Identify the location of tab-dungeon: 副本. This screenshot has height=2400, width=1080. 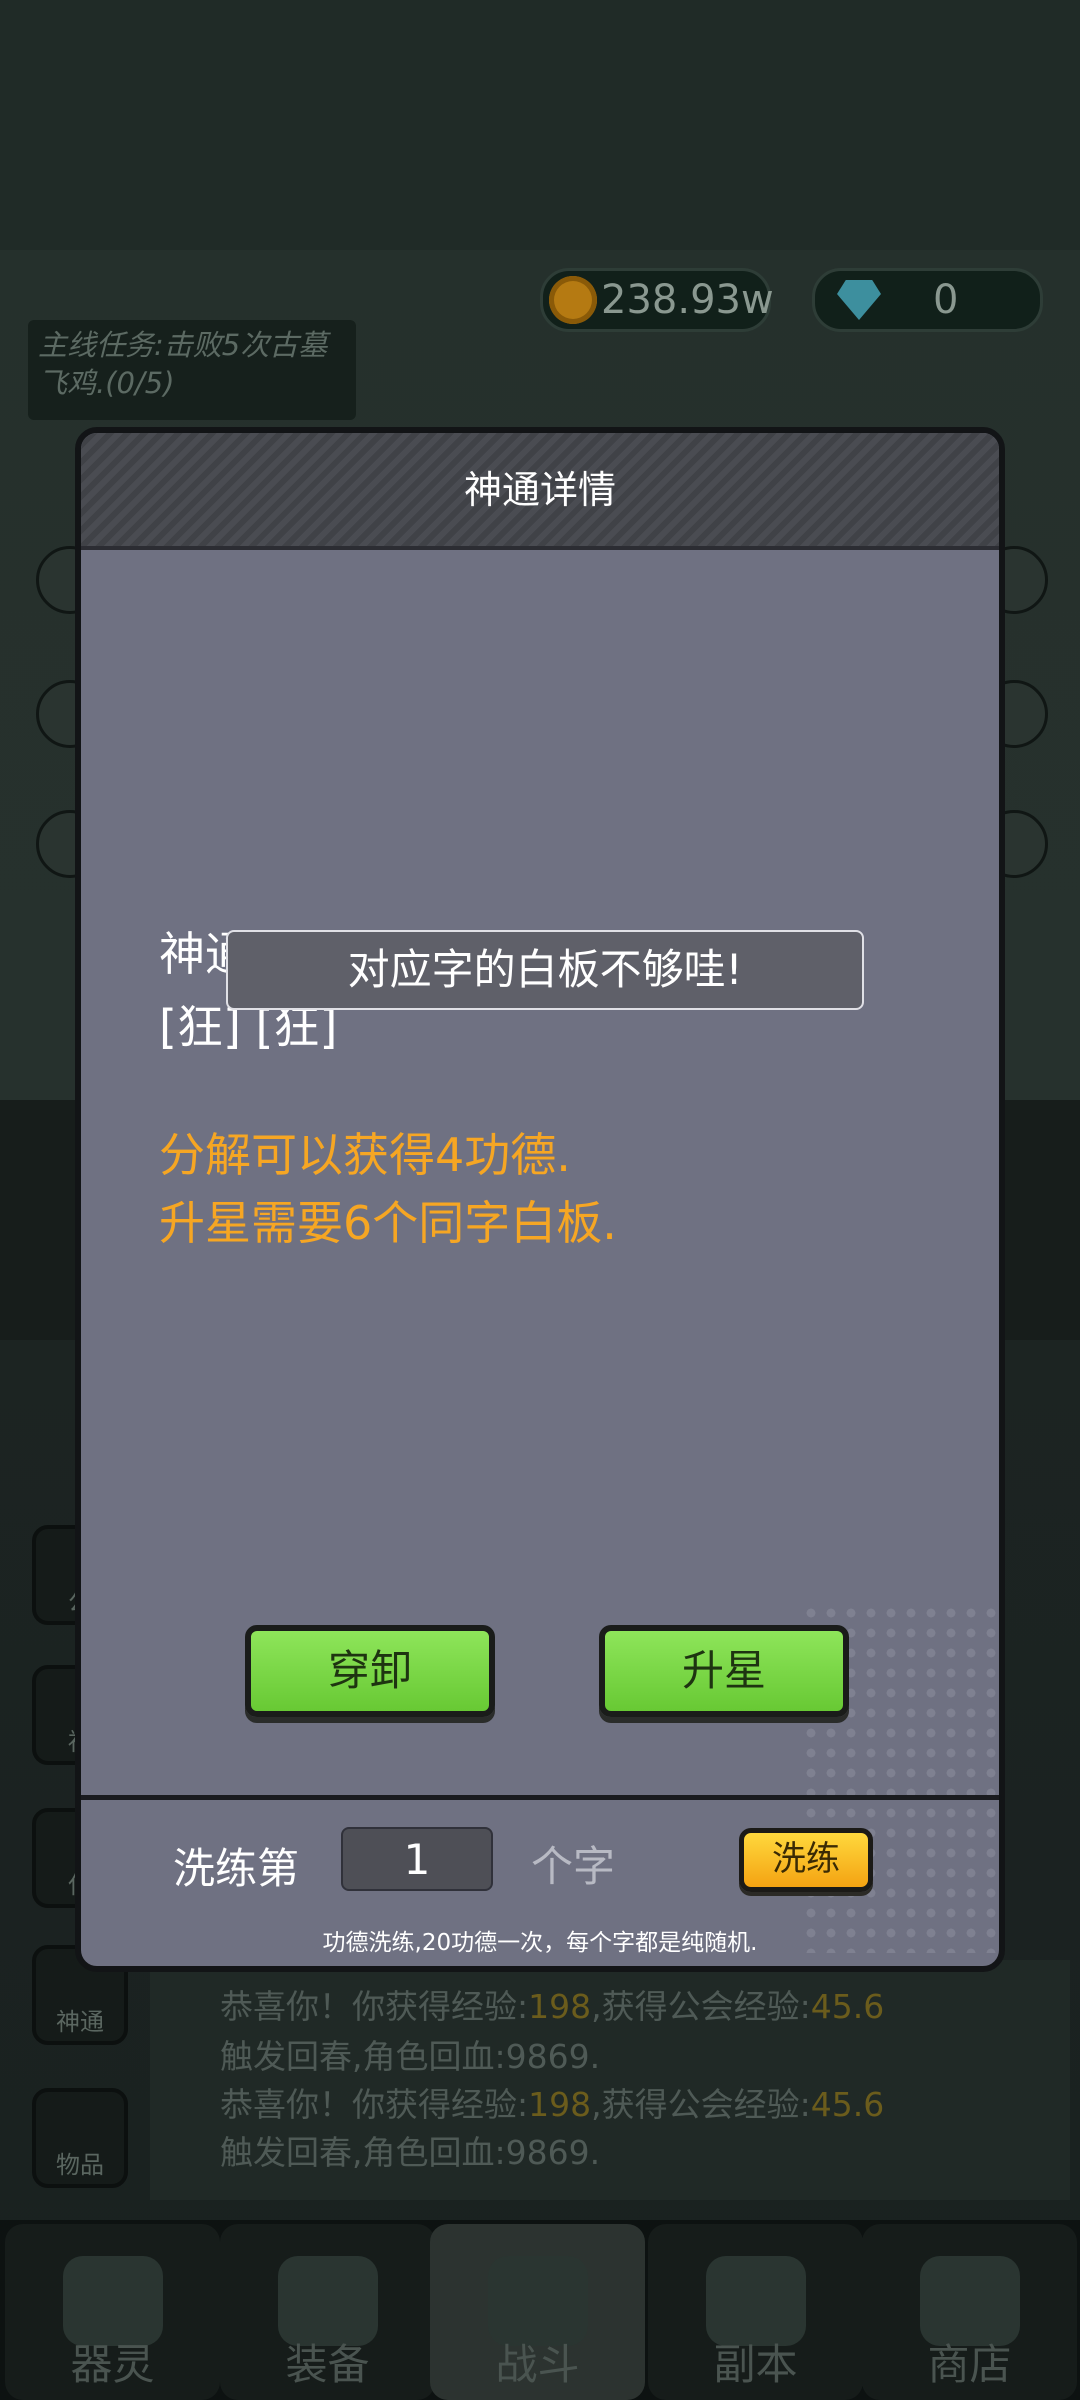
(755, 2312).